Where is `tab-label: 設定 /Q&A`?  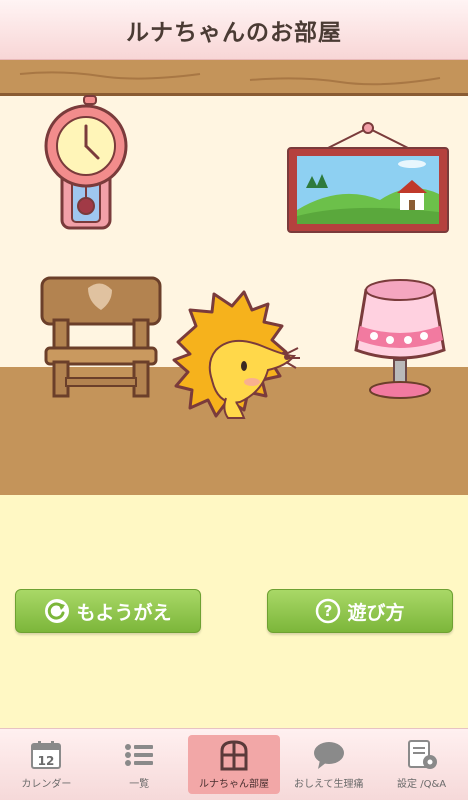 tab-label: 設定 /Q&A is located at coordinates (422, 784).